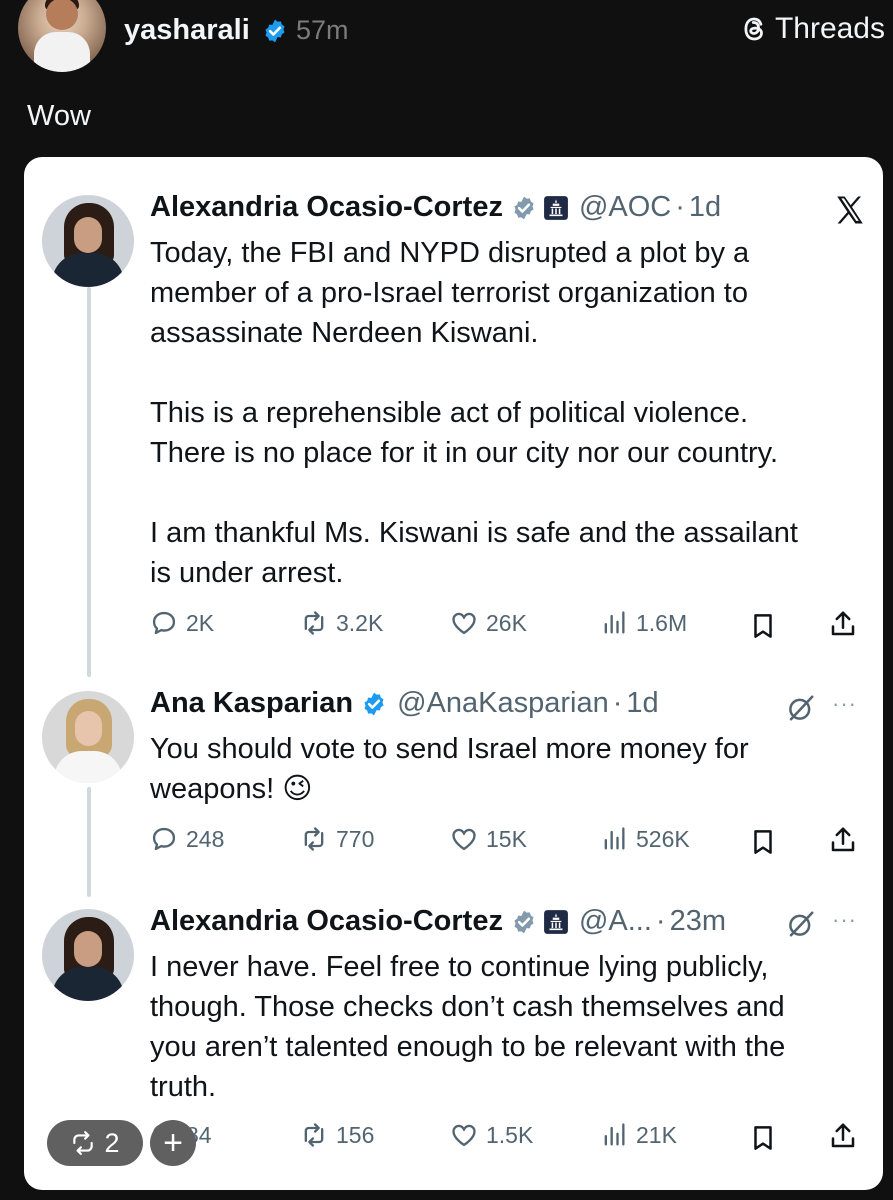 The width and height of the screenshot is (893, 1200). Describe the element at coordinates (251, 703) in the screenshot. I see `tweet-author-name: Ana Kasparian` at that location.